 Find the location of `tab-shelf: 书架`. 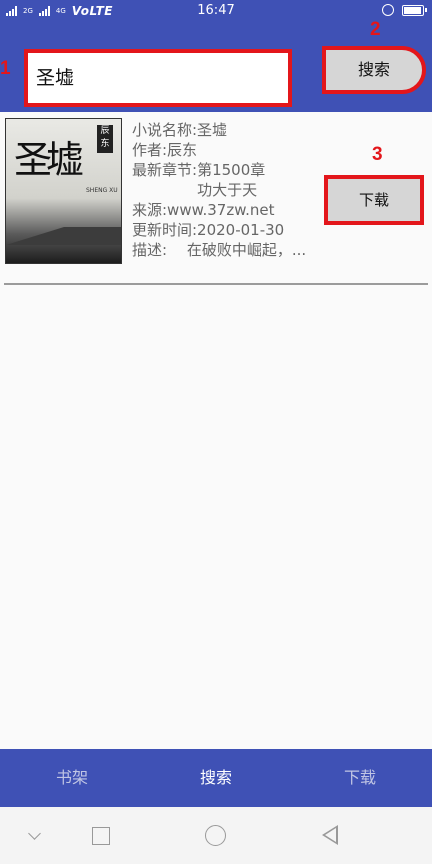

tab-shelf: 书架 is located at coordinates (72, 778).